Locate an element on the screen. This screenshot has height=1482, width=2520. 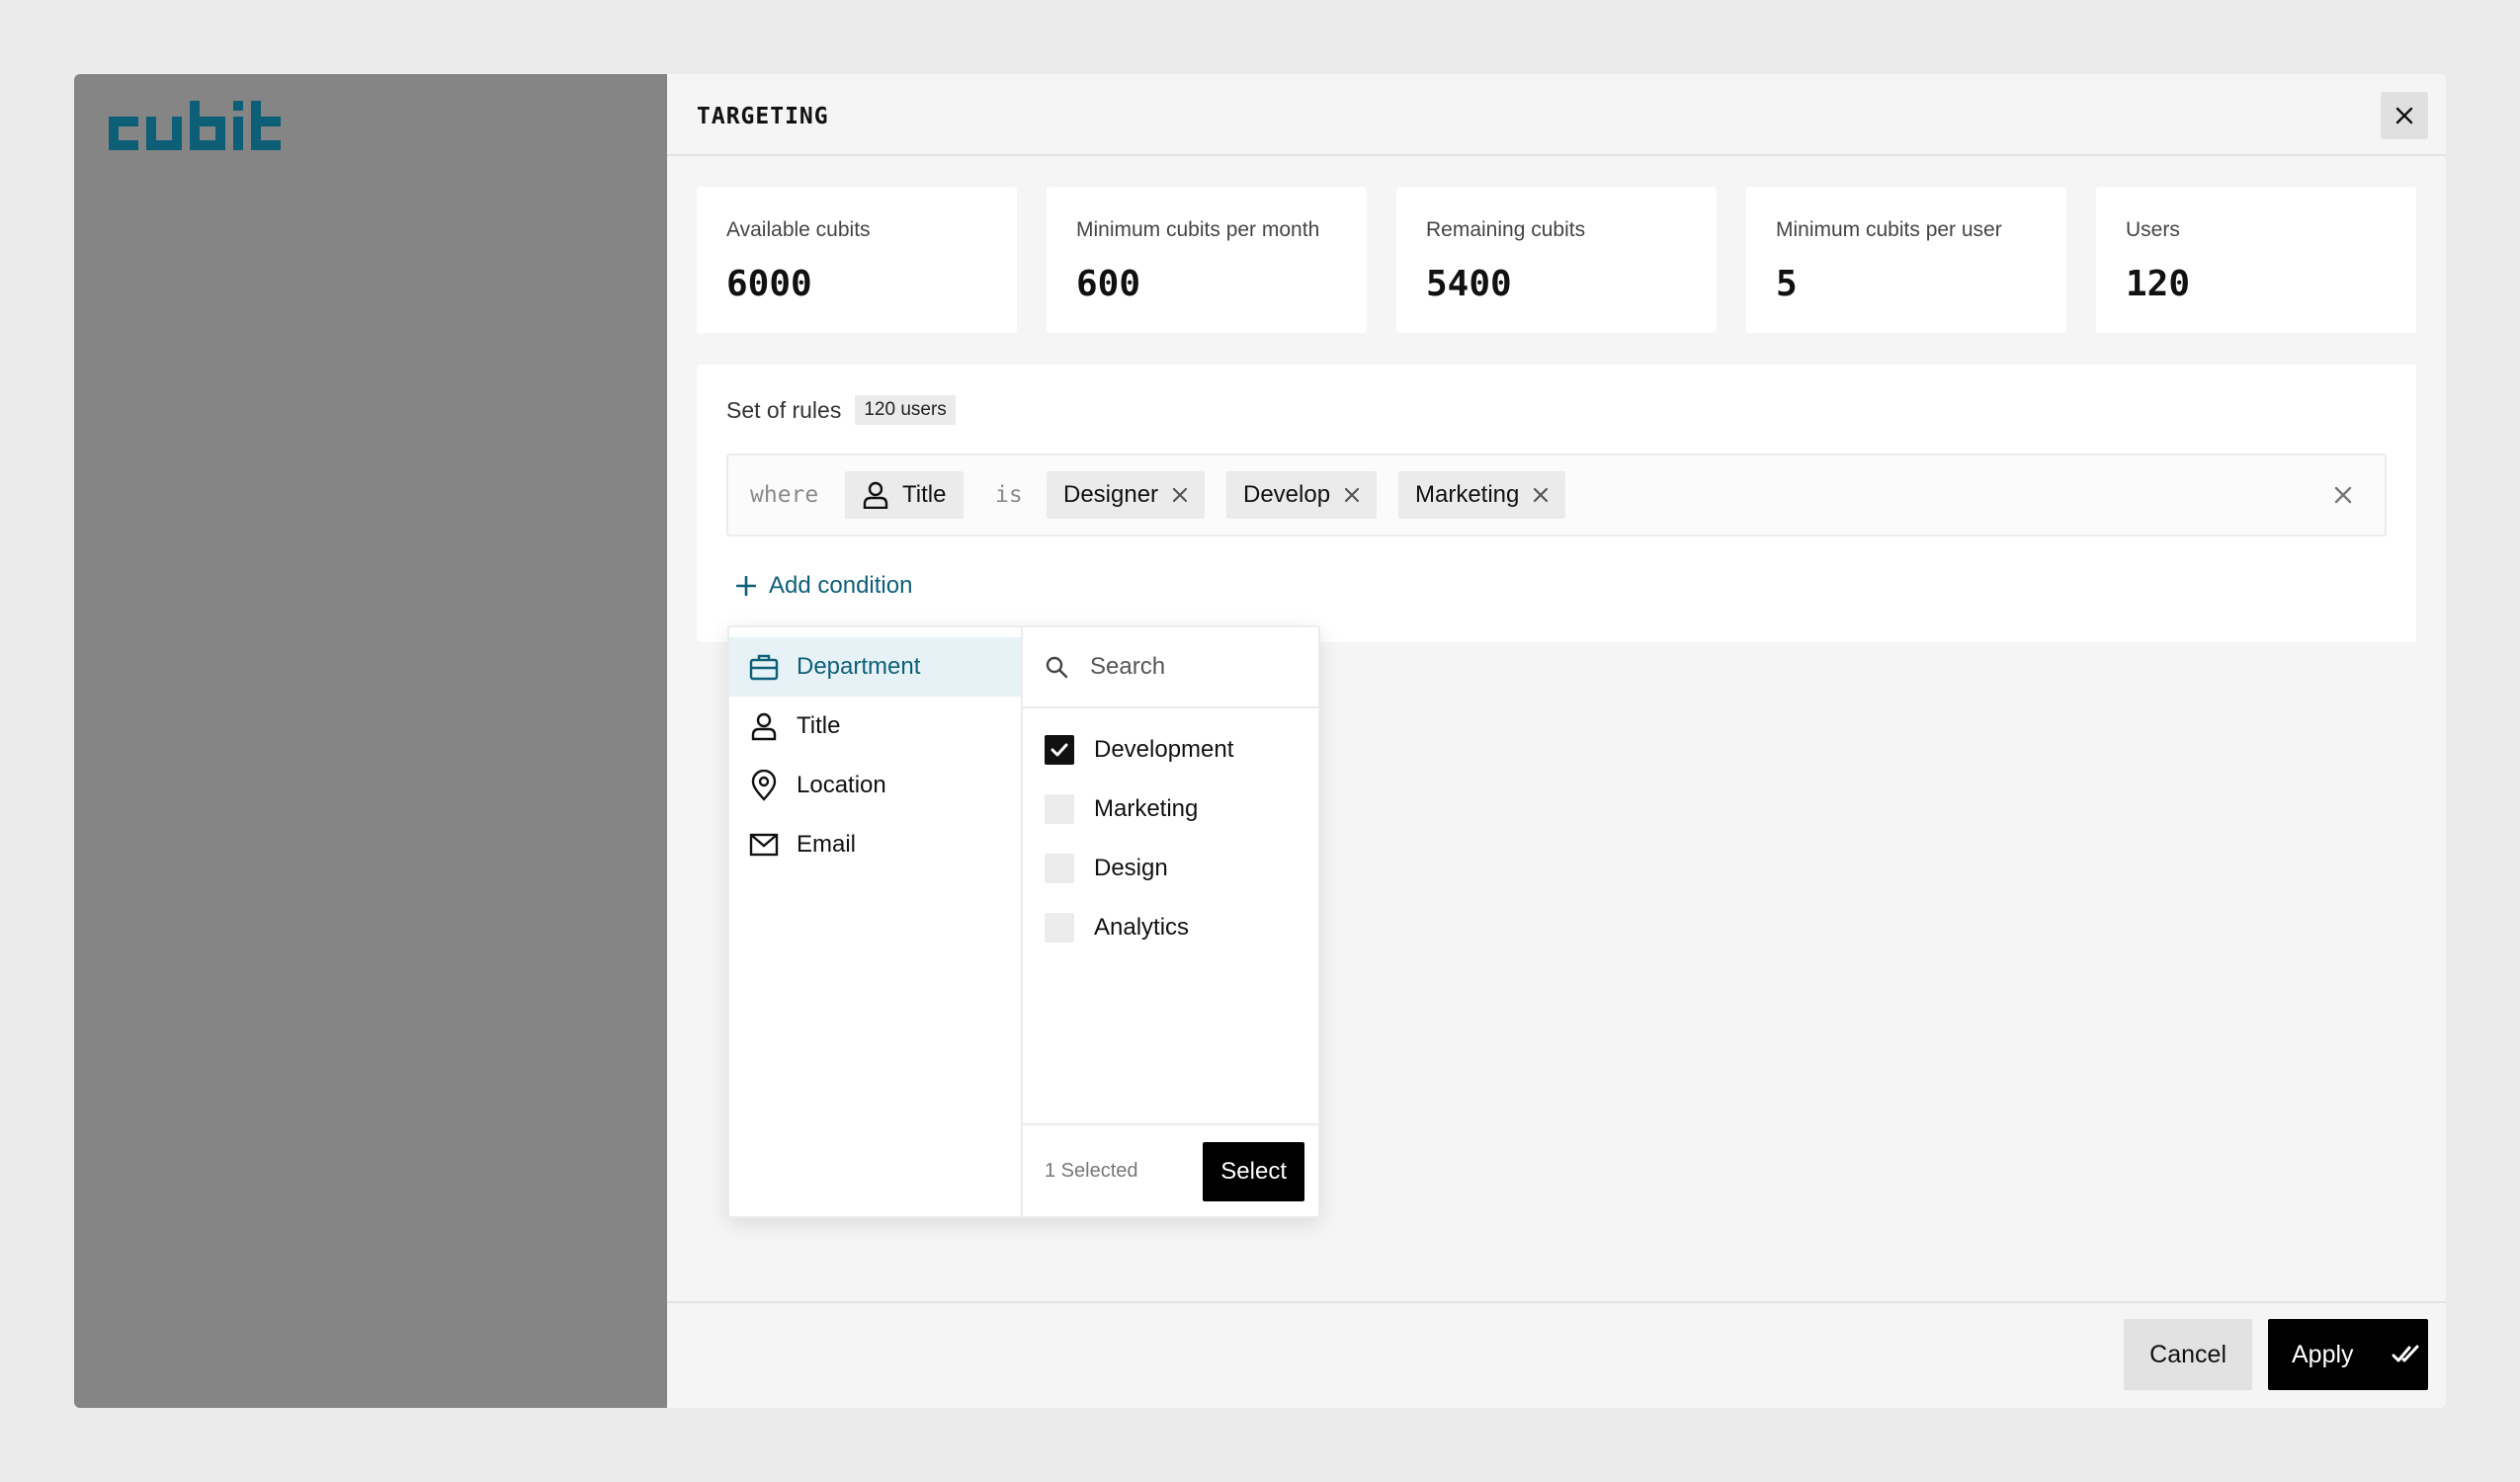
option-development: Development is located at coordinates (1139, 750).